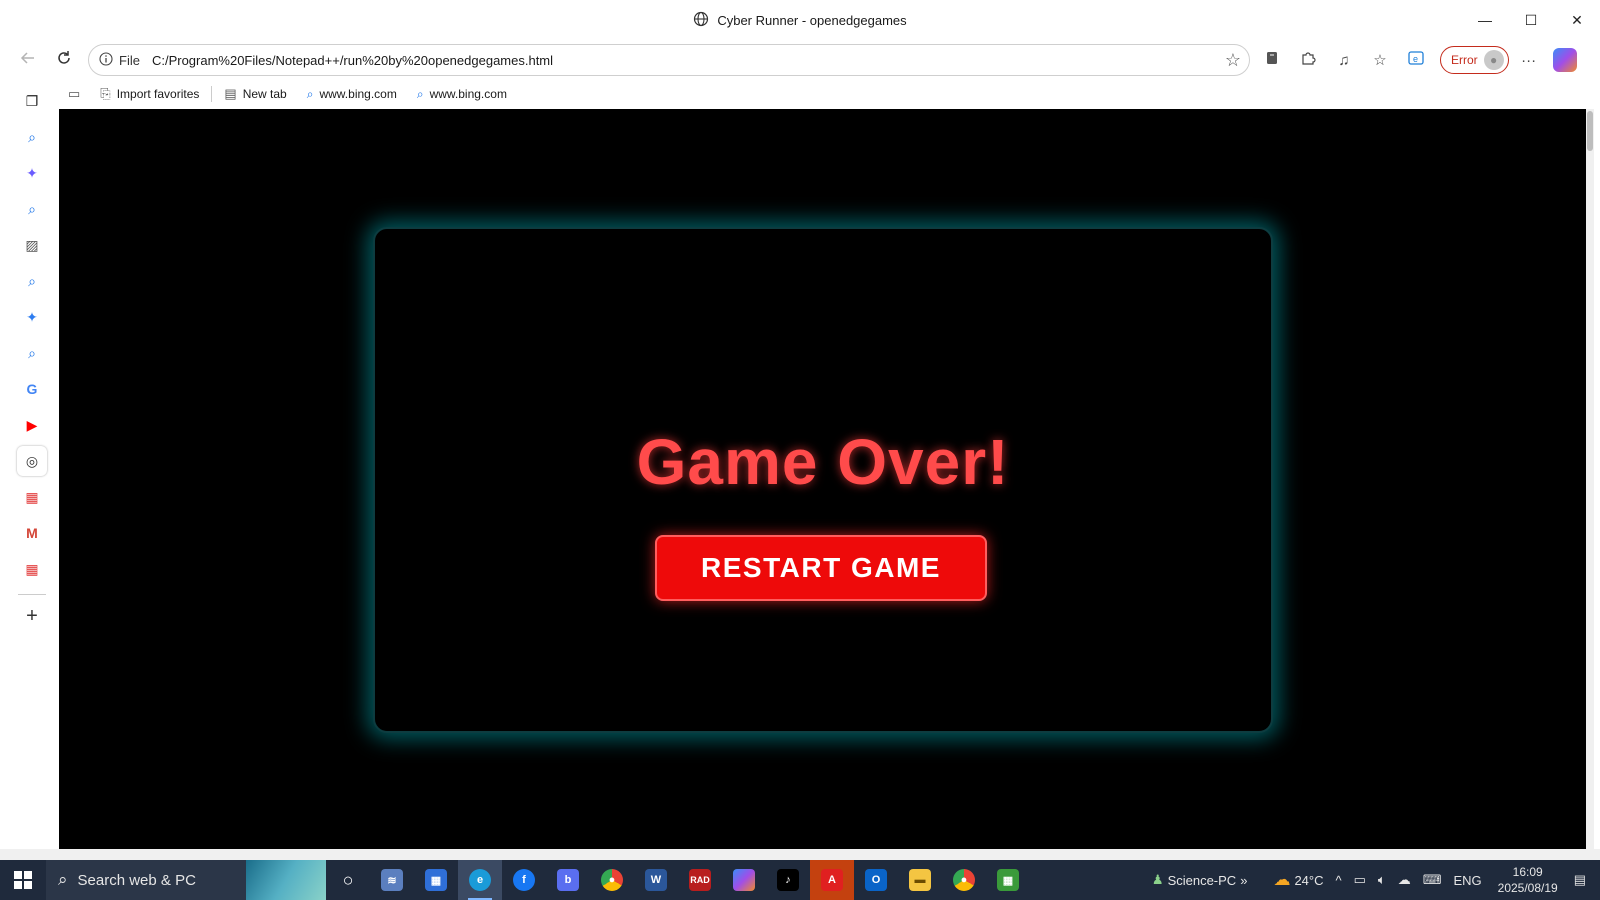  Describe the element at coordinates (1157, 879) in the screenshot. I see `network-user-icon: ♟` at that location.